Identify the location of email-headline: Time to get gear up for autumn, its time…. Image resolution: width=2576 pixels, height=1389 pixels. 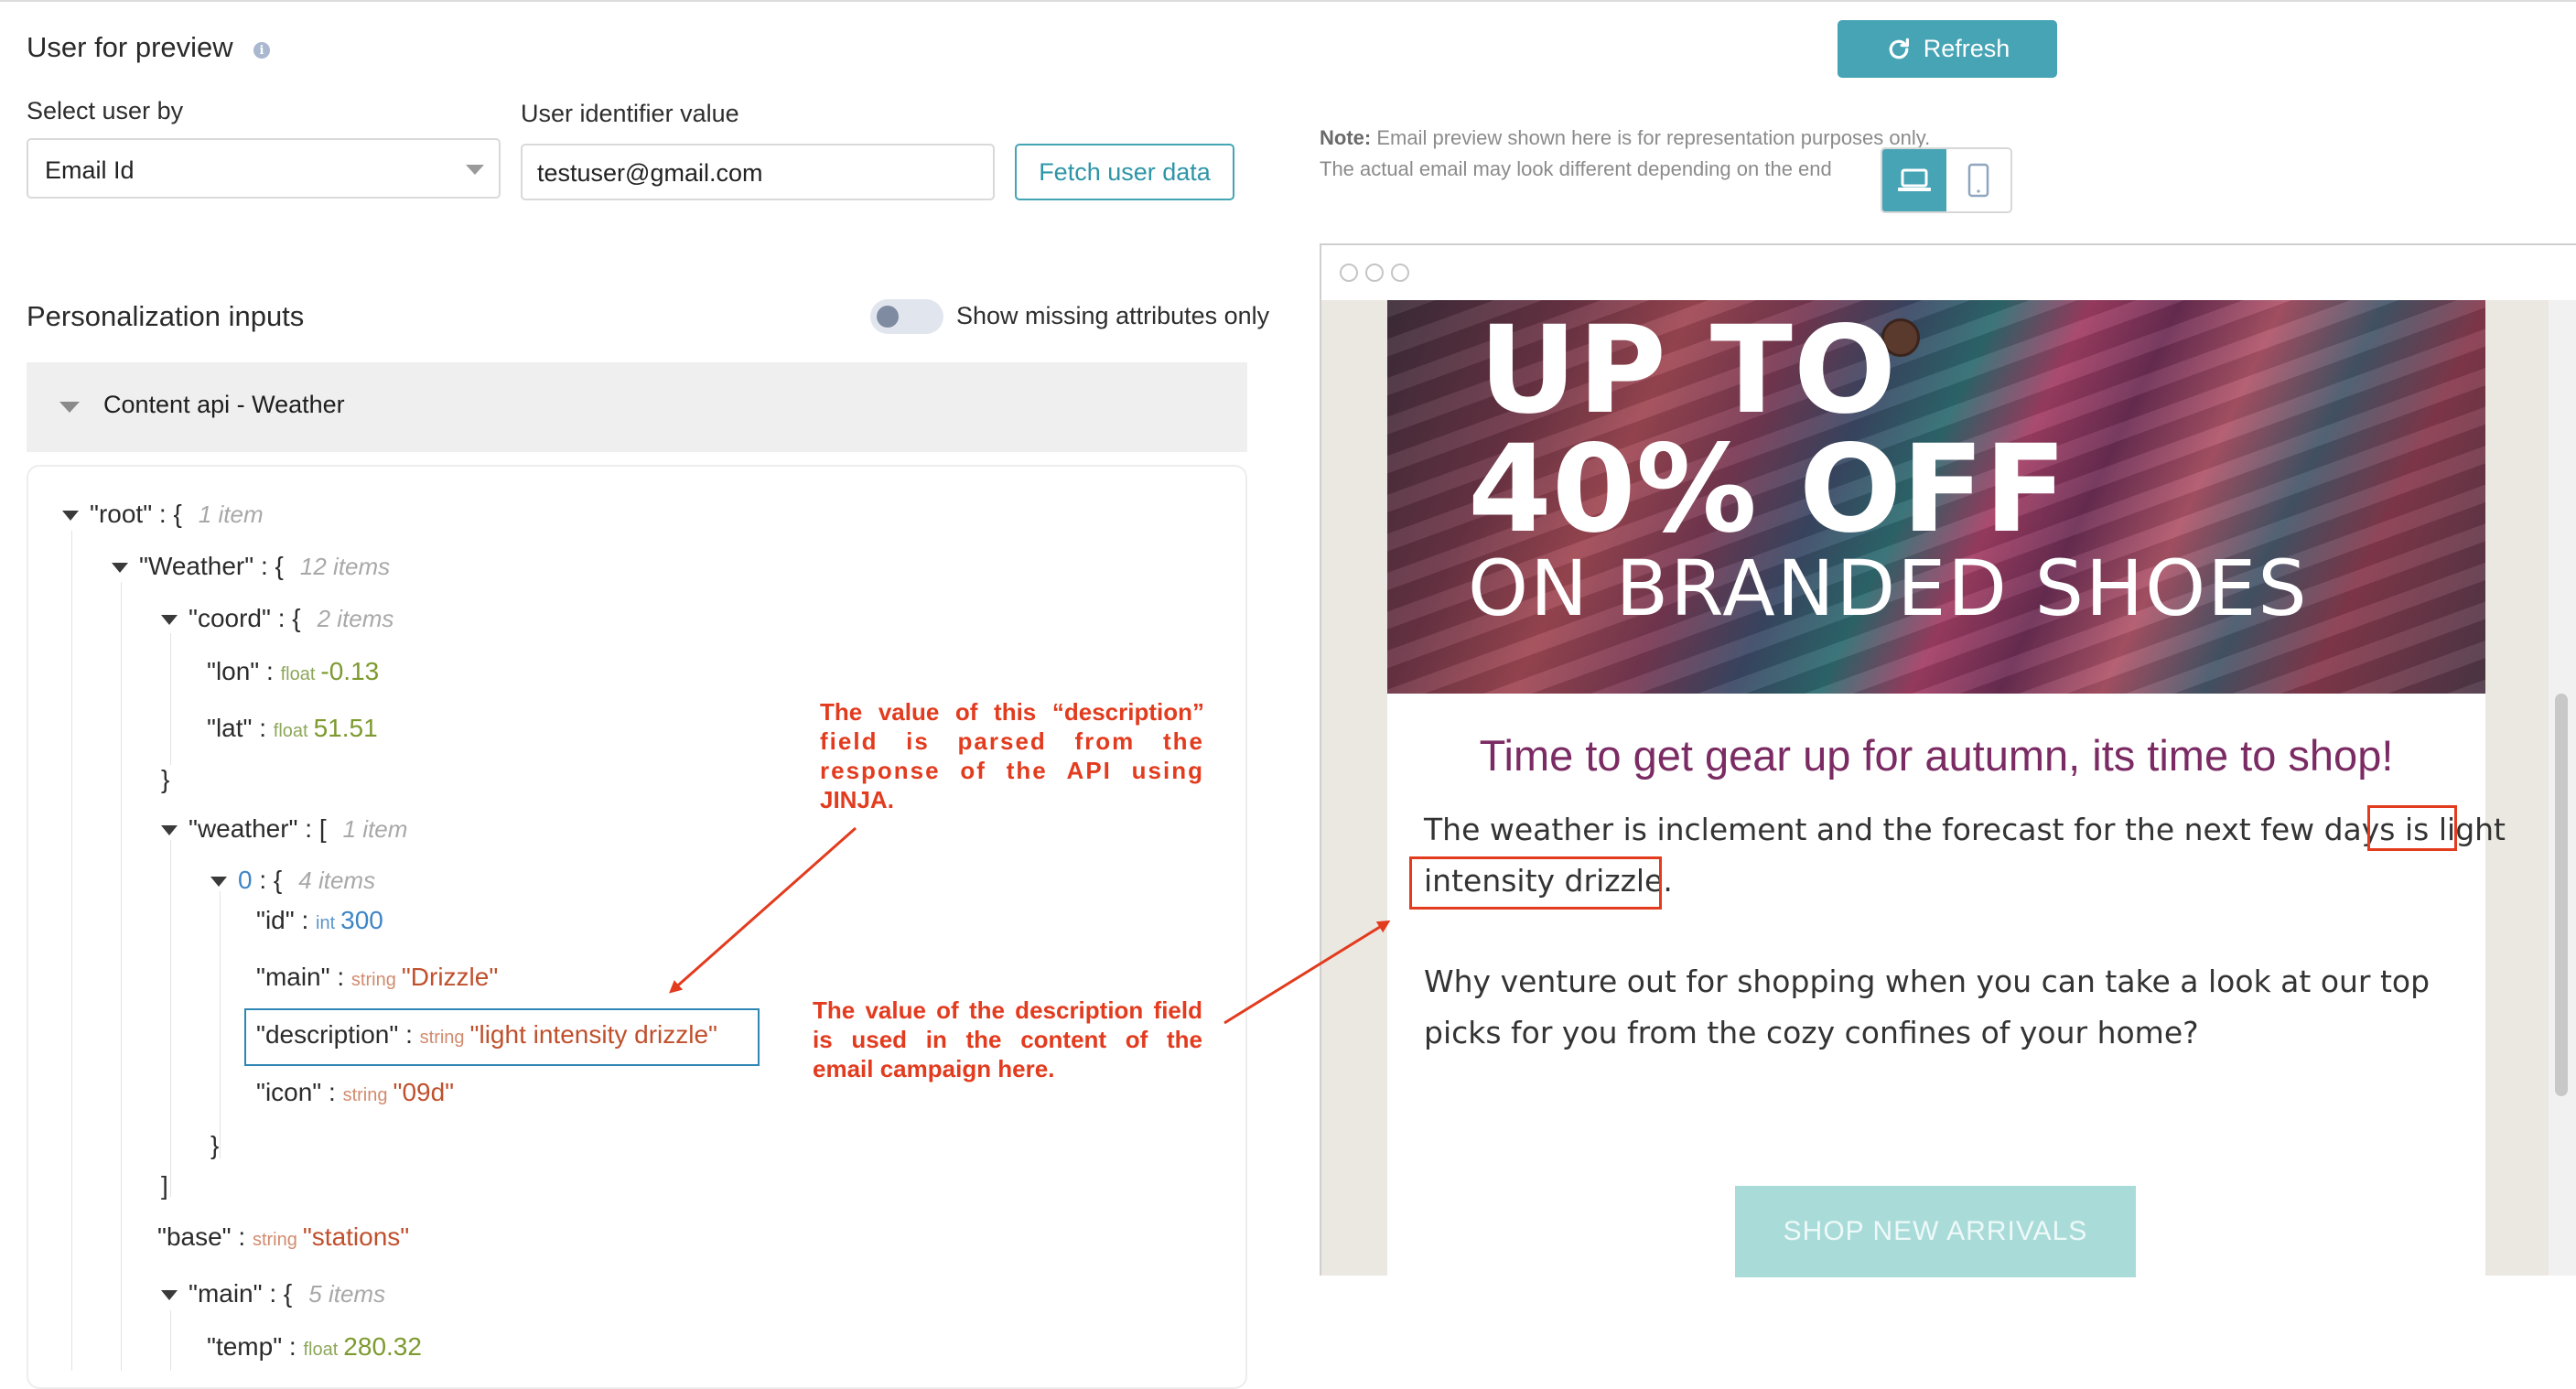
(1937, 755).